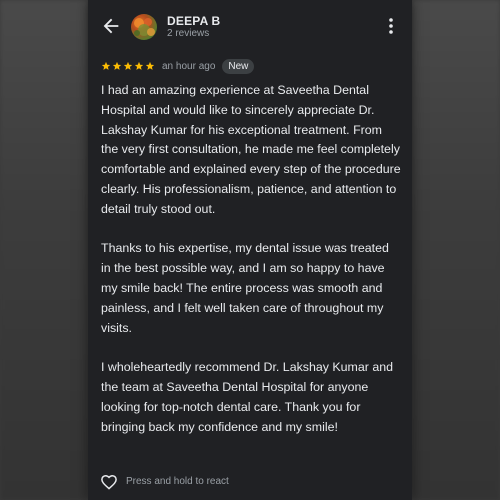 This screenshot has width=500, height=500. What do you see at coordinates (250, 27) in the screenshot?
I see `review-header: DEEPA B 2 reviews` at bounding box center [250, 27].